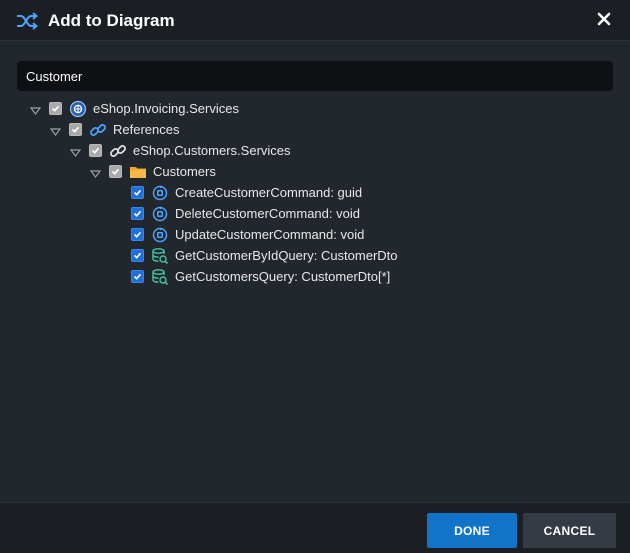 The width and height of the screenshot is (630, 553). Describe the element at coordinates (146, 129) in the screenshot. I see `tree-node-label: References` at that location.